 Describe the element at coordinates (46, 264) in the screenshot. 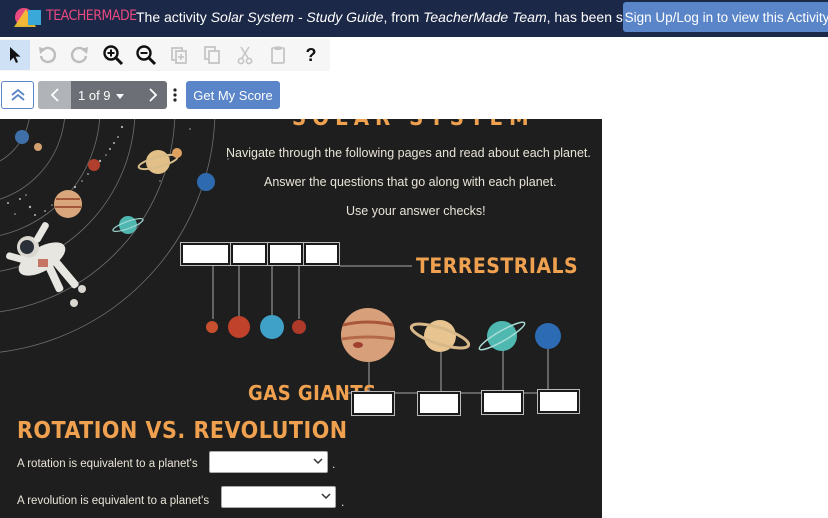

I see `astronaut-icon` at that location.